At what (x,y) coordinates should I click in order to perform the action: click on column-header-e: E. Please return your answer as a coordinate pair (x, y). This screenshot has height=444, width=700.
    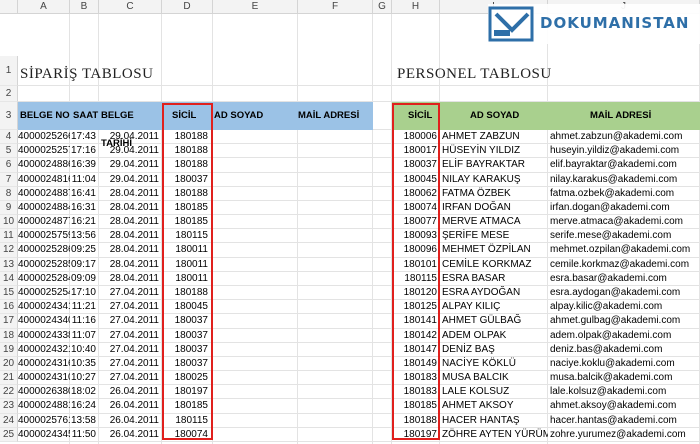
    Looking at the image, I should click on (255, 7).